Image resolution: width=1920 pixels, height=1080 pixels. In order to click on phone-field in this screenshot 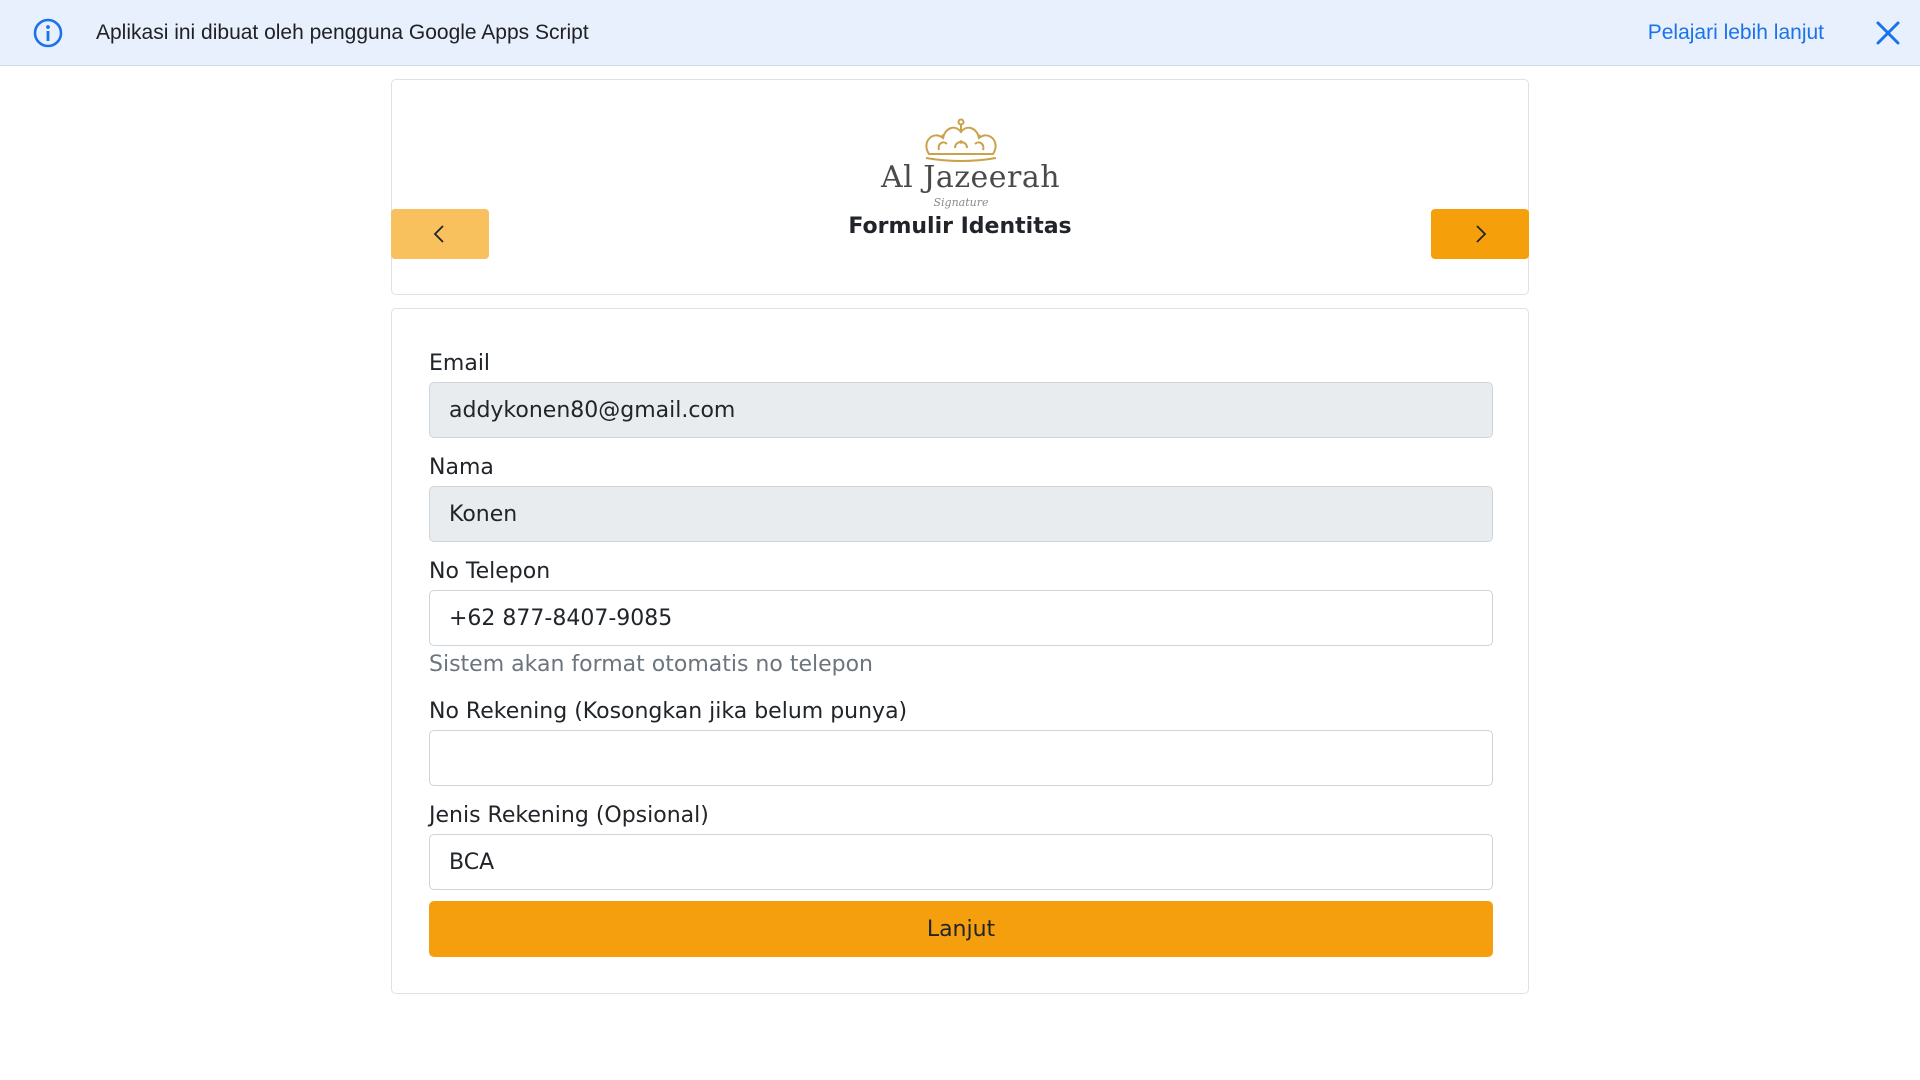, I will do `click(961, 618)`.